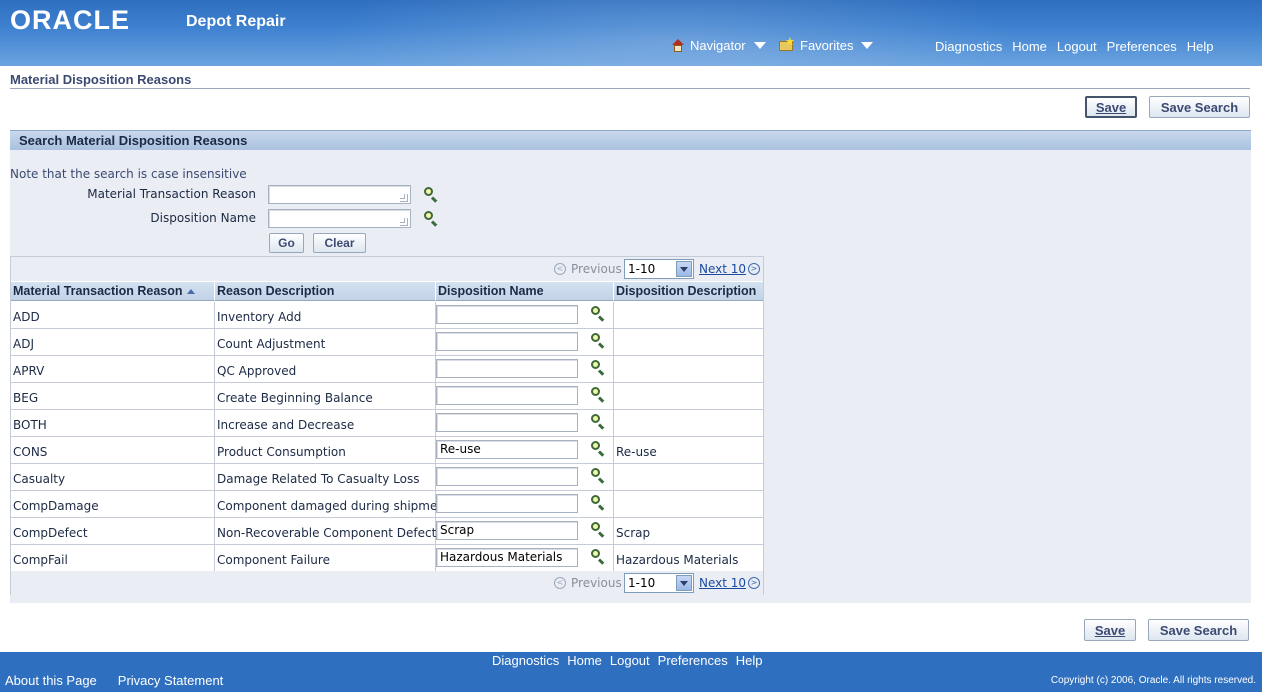 This screenshot has height=692, width=1262. I want to click on favorites-folder-icon: ★, so click(787, 44).